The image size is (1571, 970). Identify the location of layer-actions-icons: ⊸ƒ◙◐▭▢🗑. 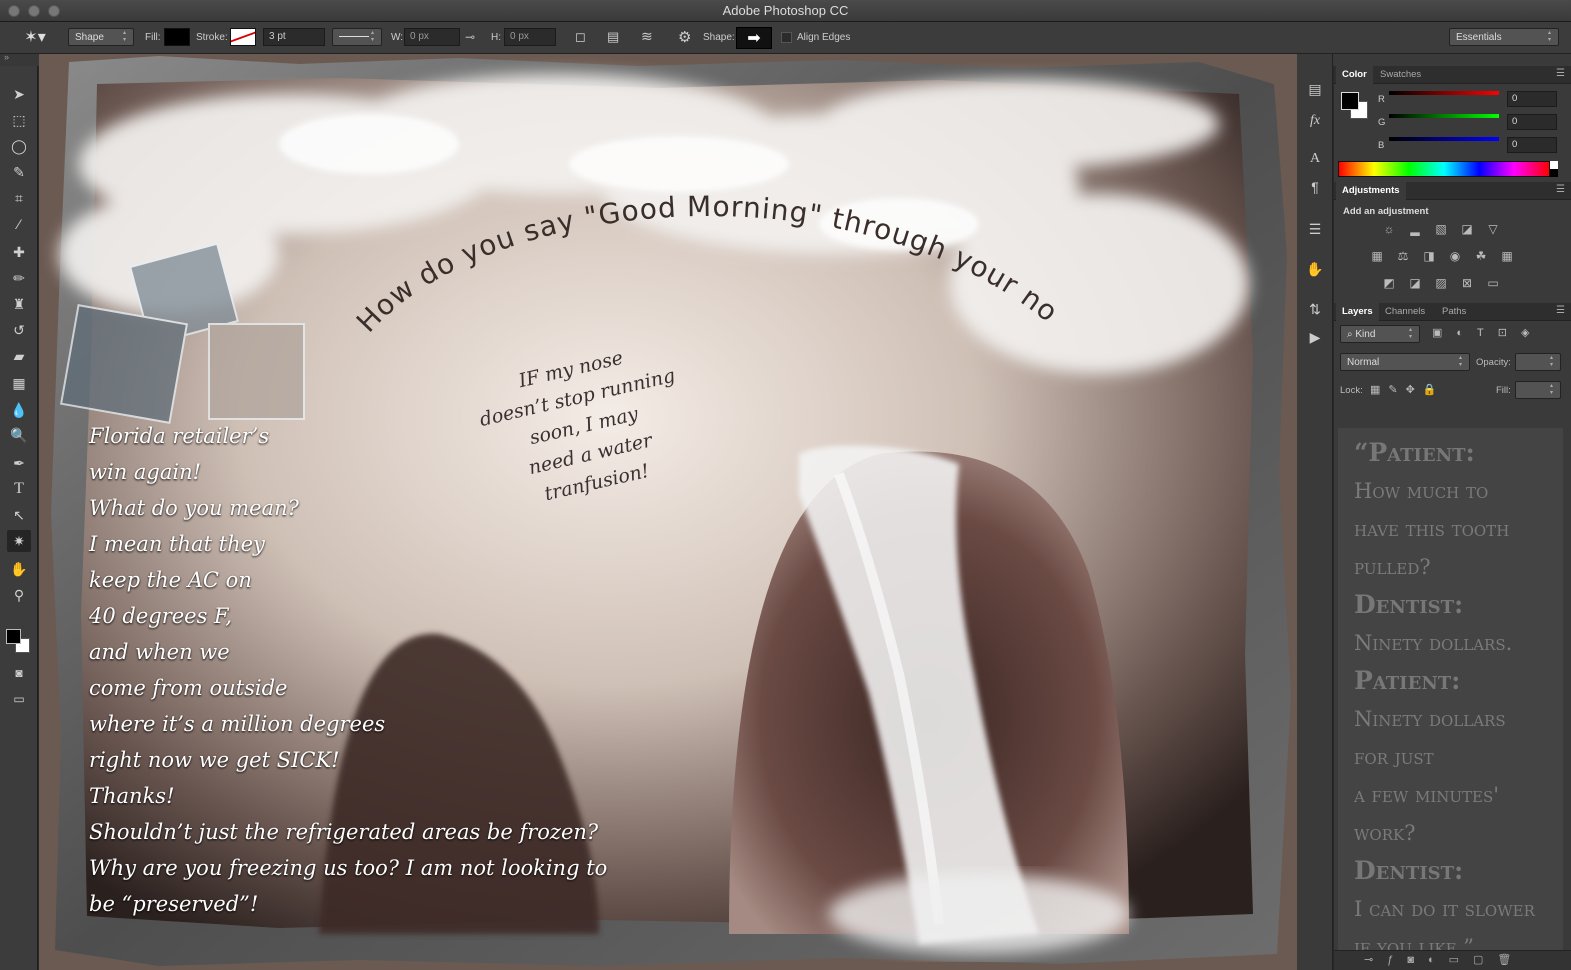
(1444, 959).